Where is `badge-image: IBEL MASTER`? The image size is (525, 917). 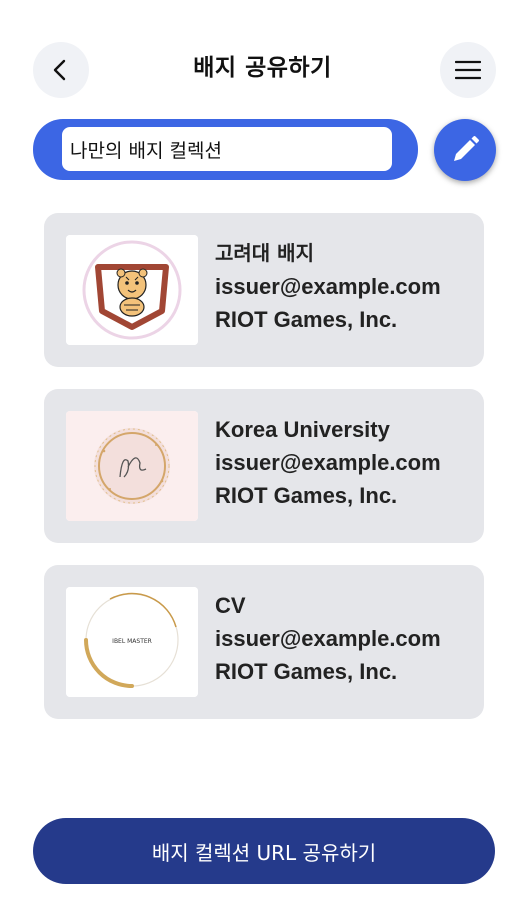
badge-image: IBEL MASTER is located at coordinates (132, 642).